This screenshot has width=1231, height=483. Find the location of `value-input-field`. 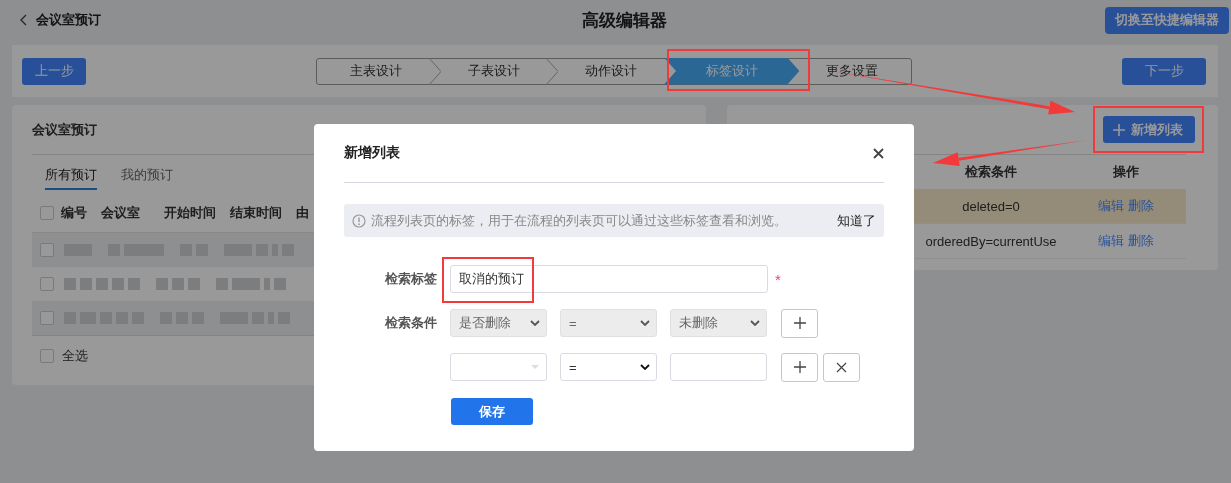

value-input-field is located at coordinates (718, 367).